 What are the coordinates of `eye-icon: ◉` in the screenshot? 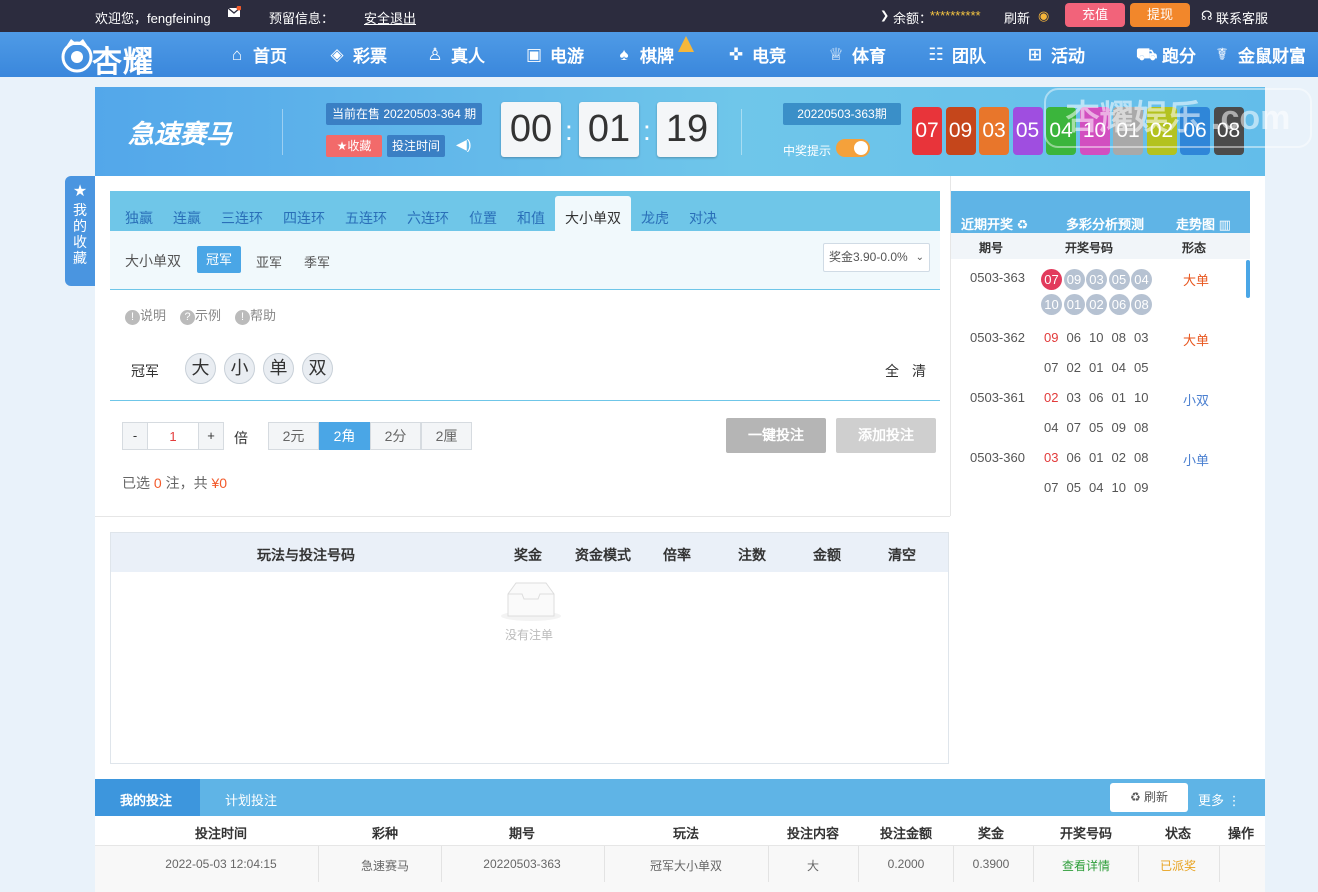 It's located at (1043, 16).